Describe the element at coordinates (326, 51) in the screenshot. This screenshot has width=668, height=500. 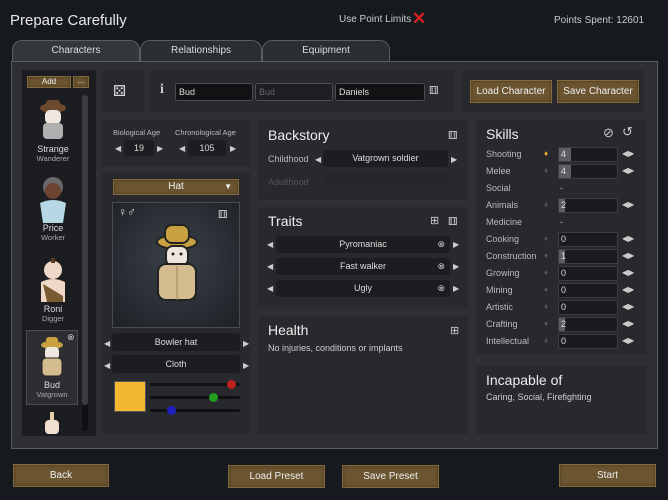
I see `tab-equipment: Equipment` at that location.